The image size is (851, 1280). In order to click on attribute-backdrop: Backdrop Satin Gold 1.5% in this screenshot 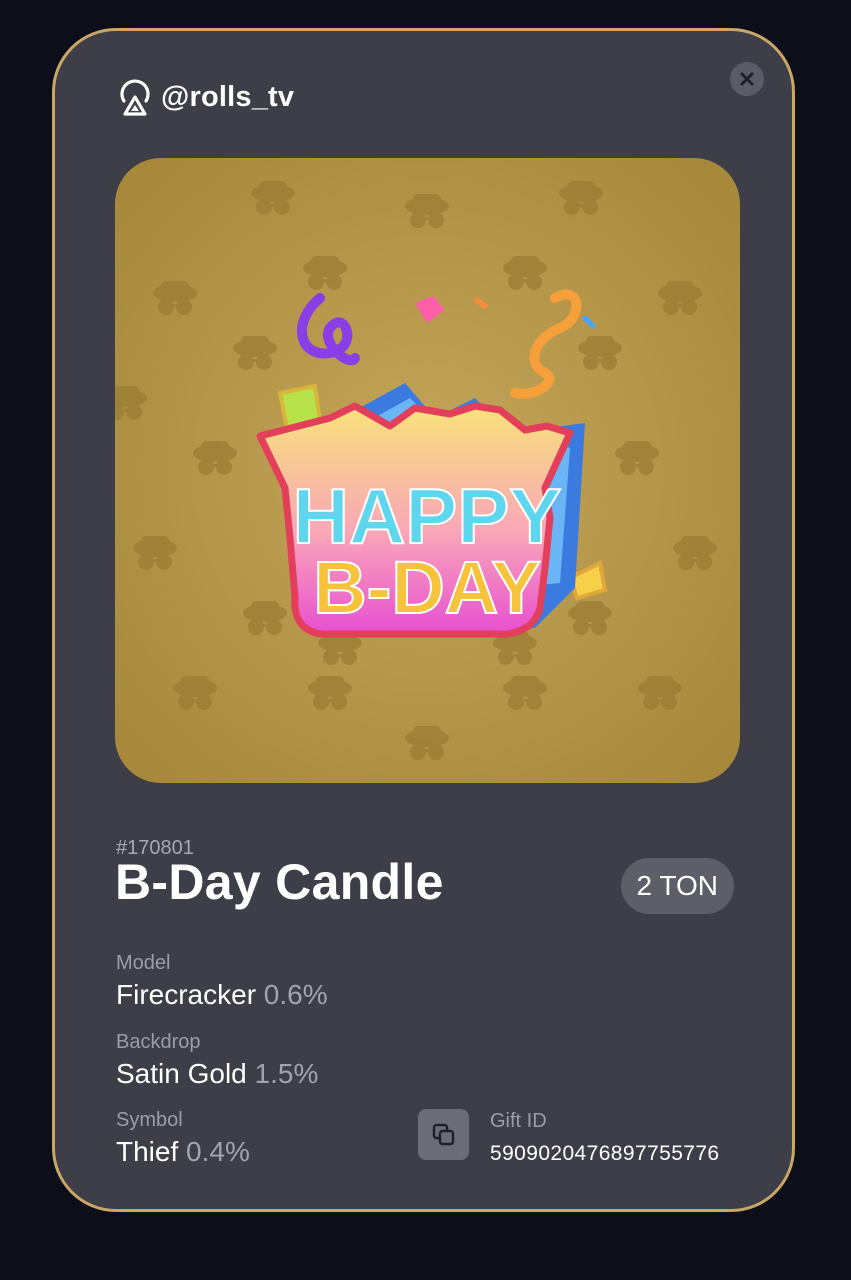, I will do `click(217, 1060)`.